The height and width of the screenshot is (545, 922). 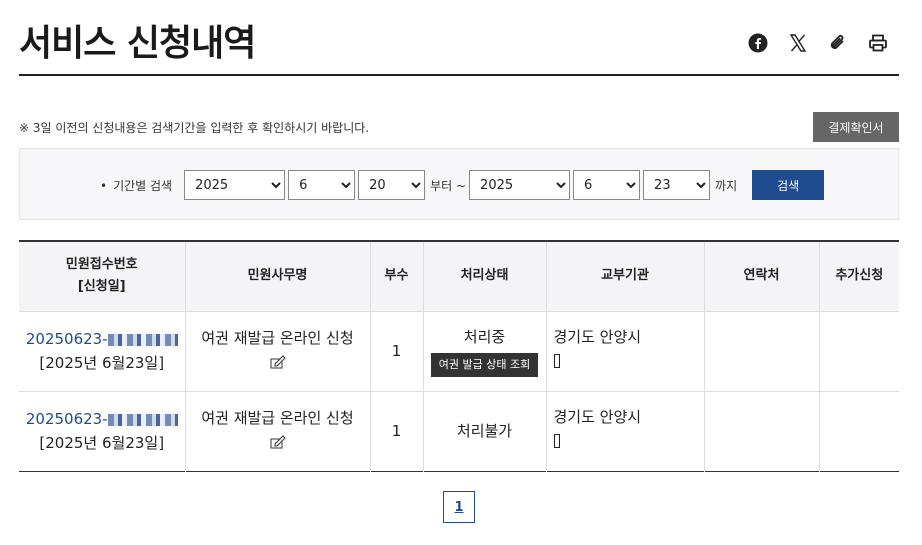 I want to click on status-text: 처리불가, so click(x=484, y=431).